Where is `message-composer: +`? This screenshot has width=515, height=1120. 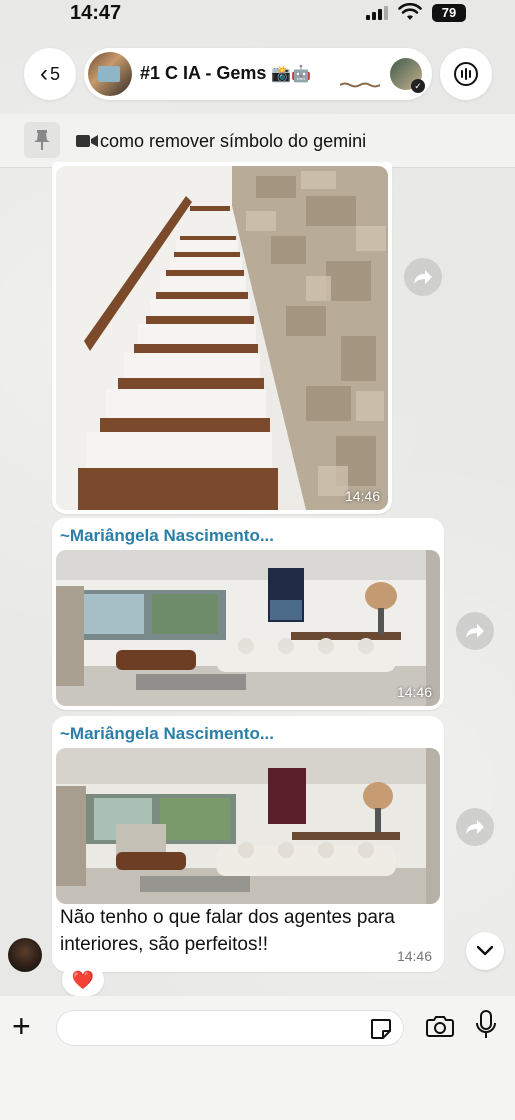
message-composer: + is located at coordinates (257, 1058).